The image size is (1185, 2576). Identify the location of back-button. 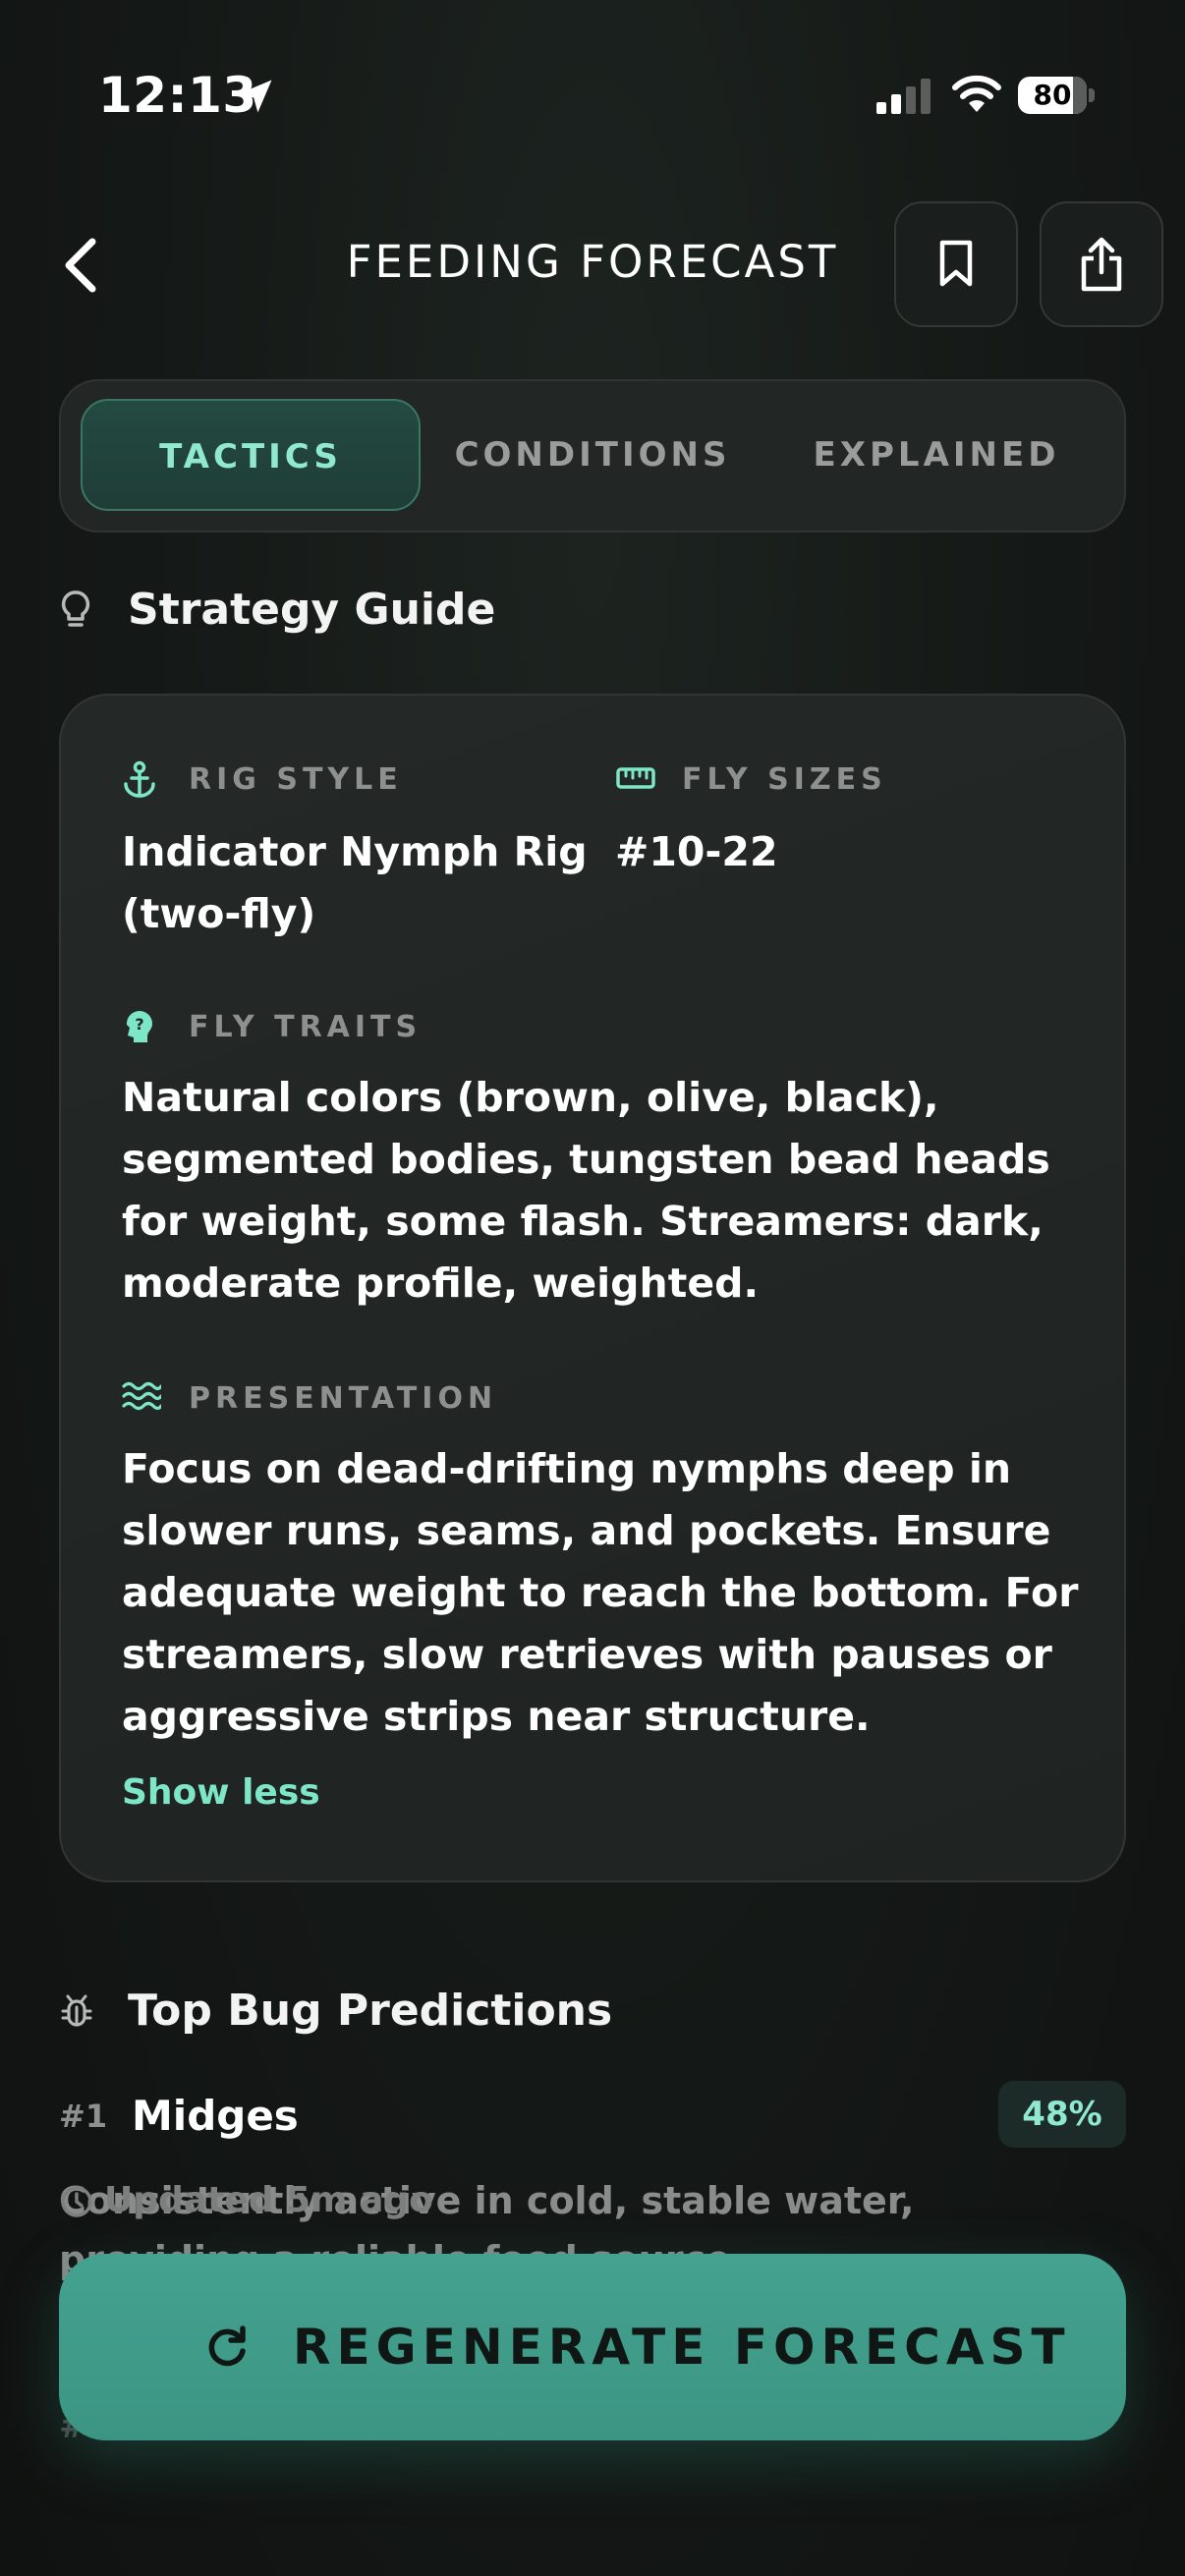
(84, 265).